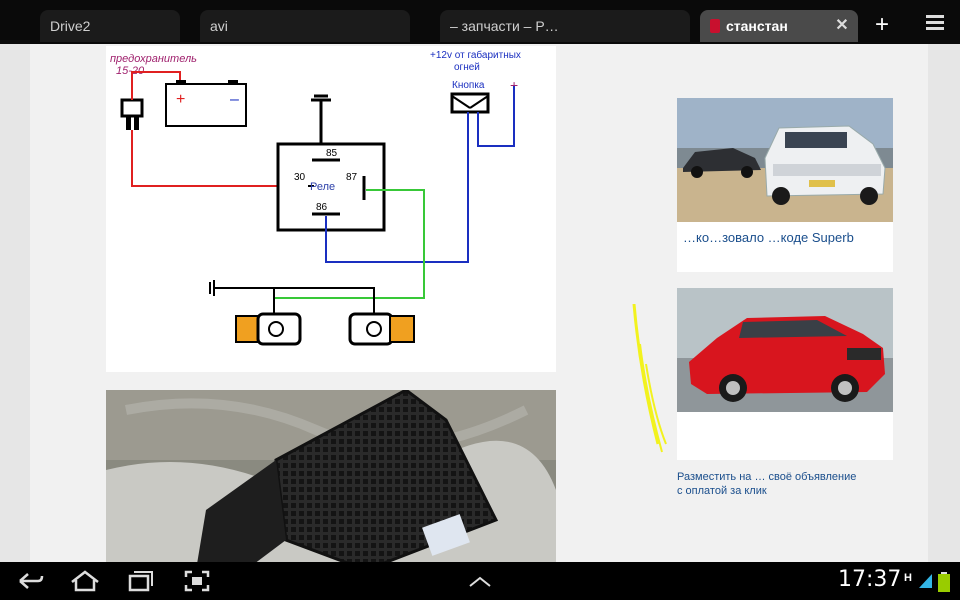  I want to click on tab-label: Drive2, so click(70, 26).